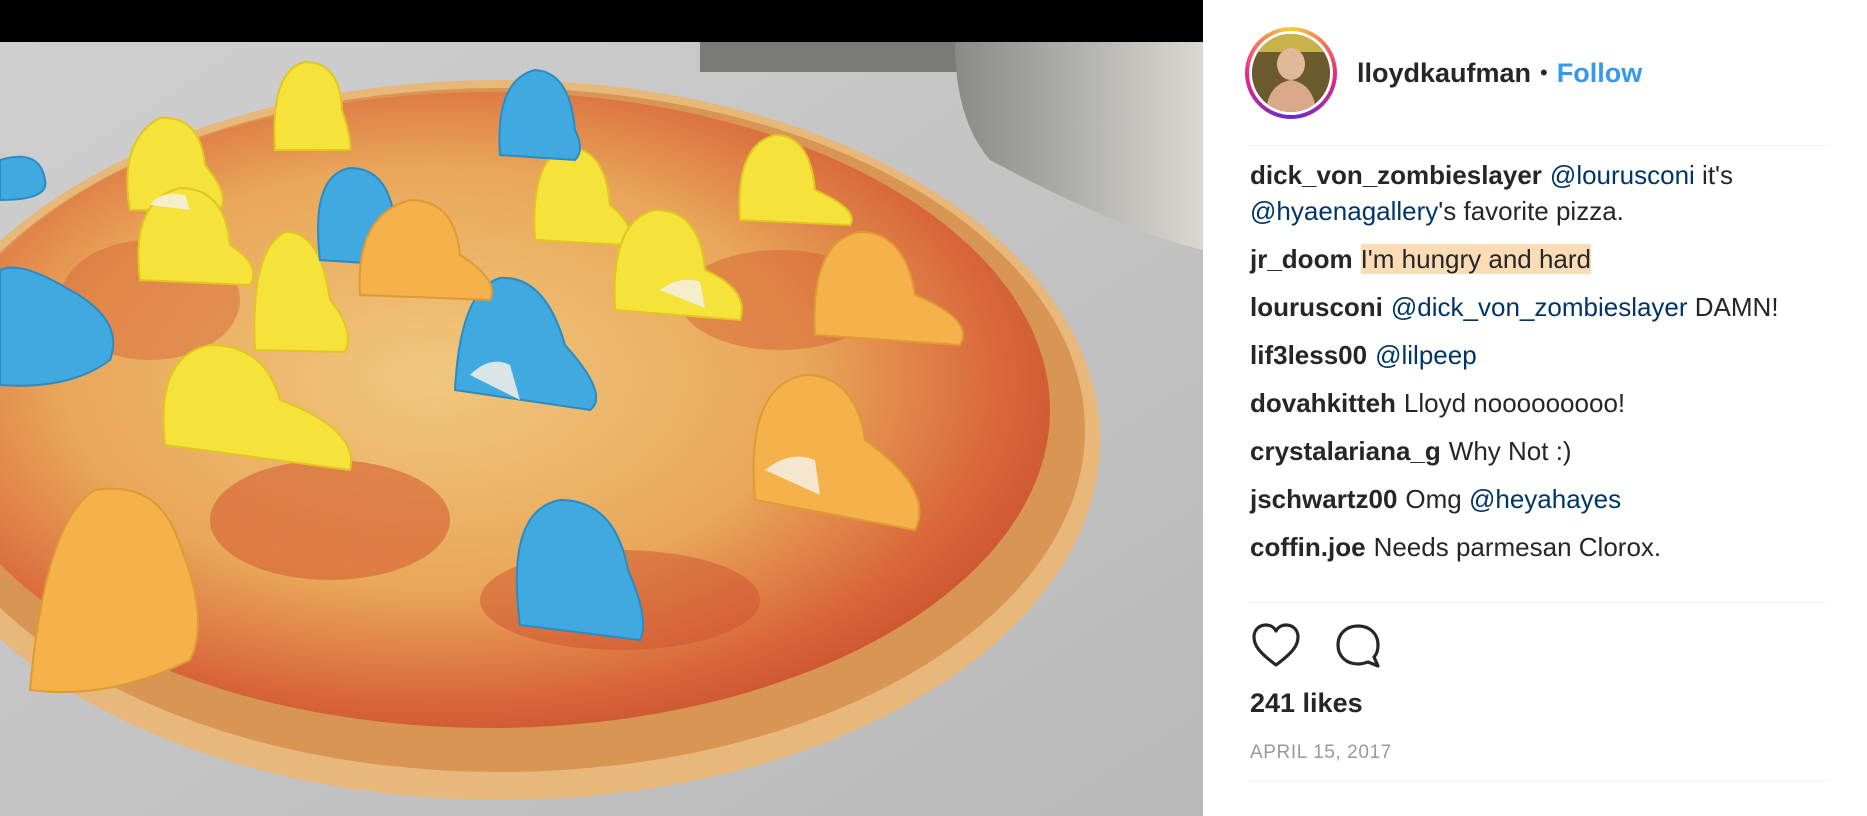  Describe the element at coordinates (1538, 780) in the screenshot. I see `footer-divider` at that location.